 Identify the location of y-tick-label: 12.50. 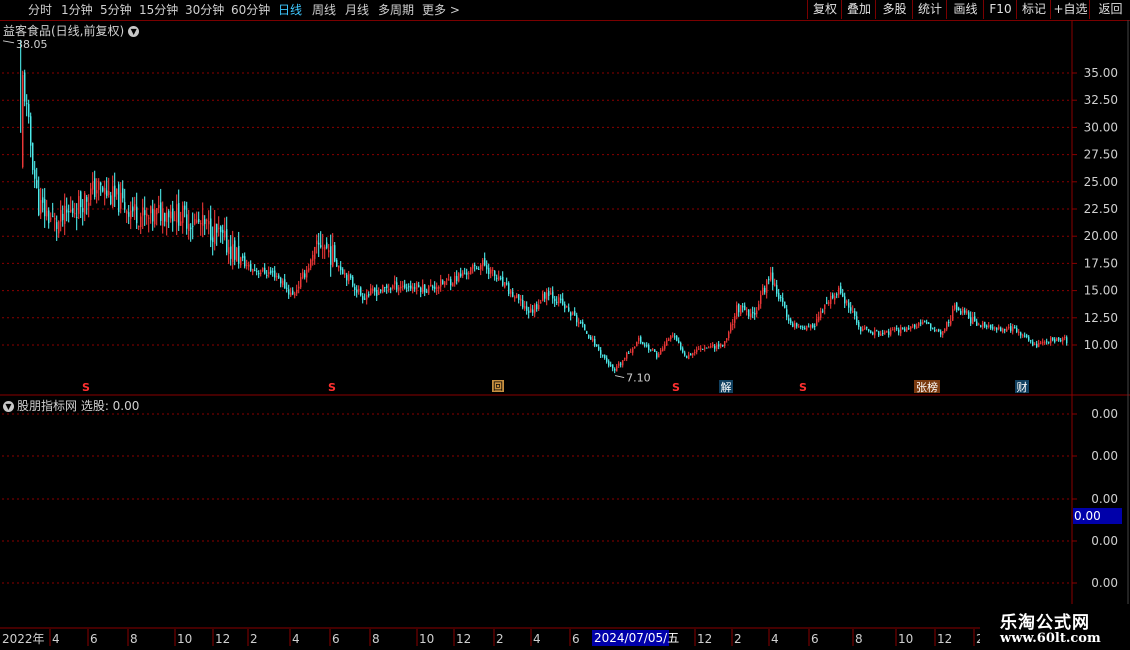
(1101, 318).